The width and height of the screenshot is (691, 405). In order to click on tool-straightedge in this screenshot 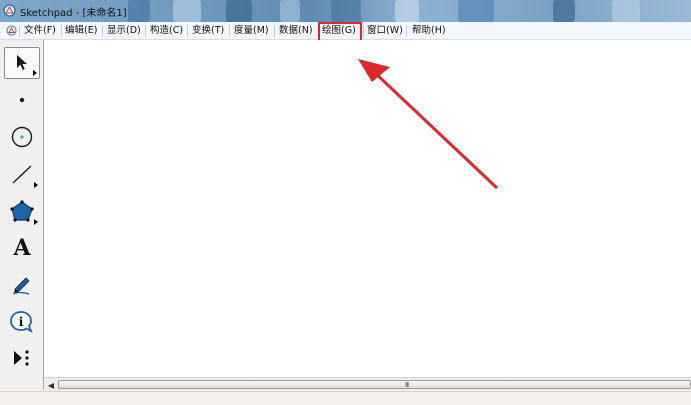, I will do `click(22, 174)`.